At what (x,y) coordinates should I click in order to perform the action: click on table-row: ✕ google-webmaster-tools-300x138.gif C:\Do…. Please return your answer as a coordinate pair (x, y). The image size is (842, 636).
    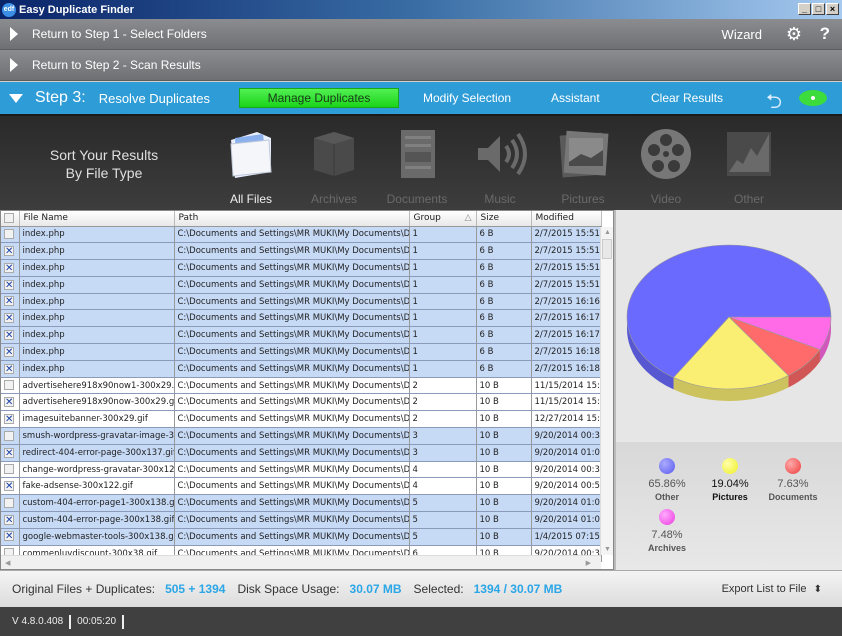
    Looking at the image, I should click on (301, 537).